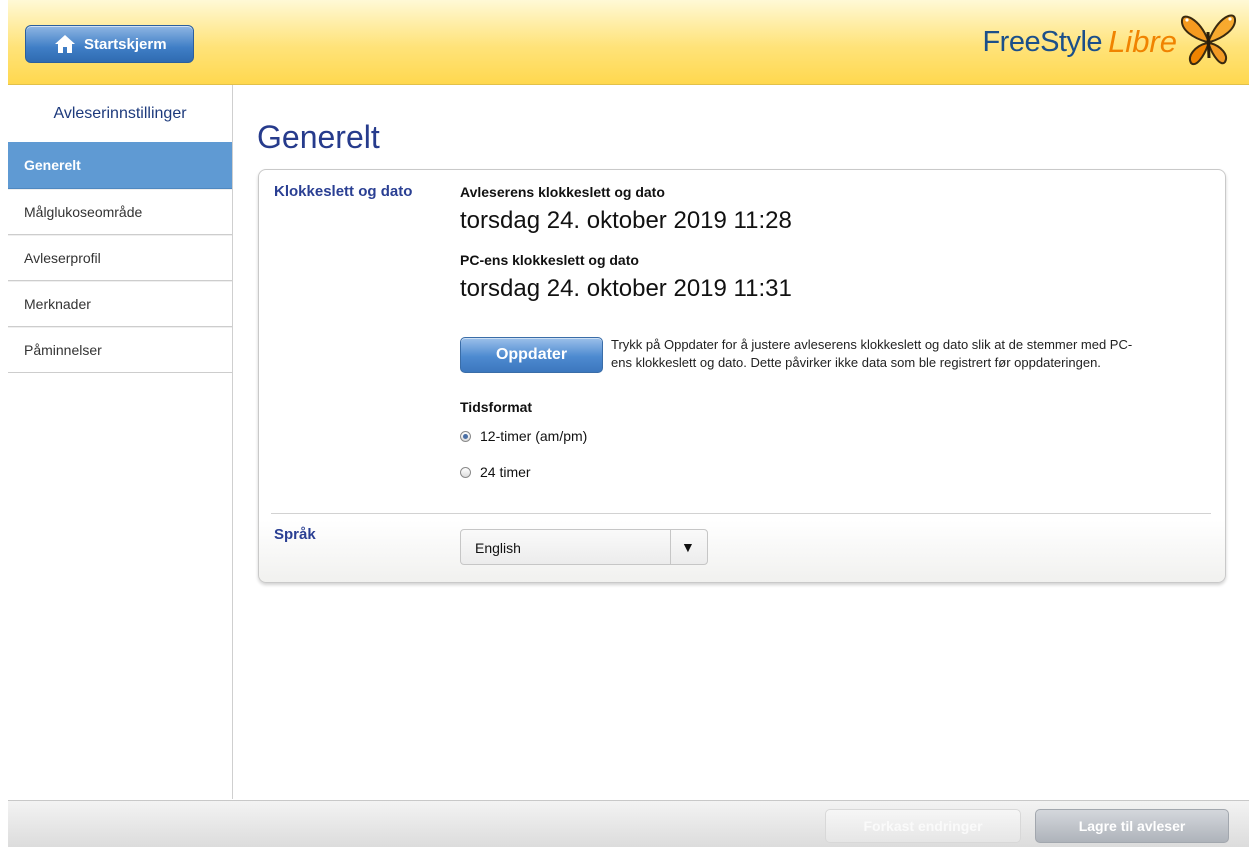  What do you see at coordinates (741, 513) in the screenshot?
I see `section-divider` at bounding box center [741, 513].